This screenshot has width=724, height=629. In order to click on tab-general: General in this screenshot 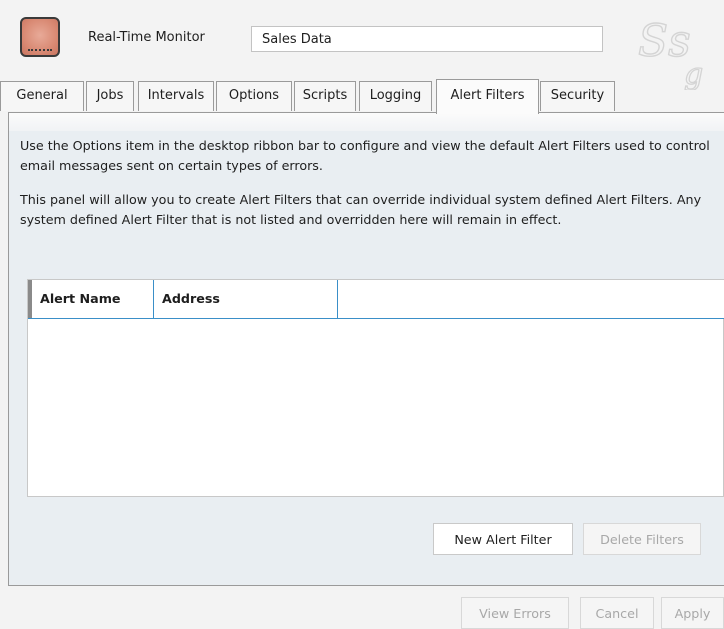, I will do `click(42, 96)`.